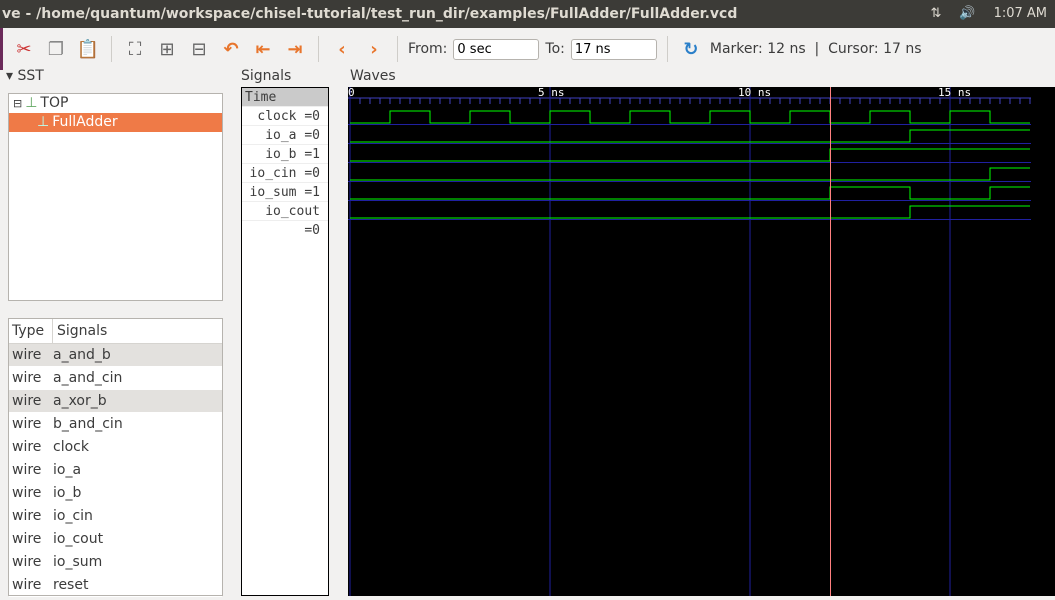  Describe the element at coordinates (815, 49) in the screenshot. I see `marker-cursor-readout: Marker: 12 ns | Cursor: 17 ns` at that location.